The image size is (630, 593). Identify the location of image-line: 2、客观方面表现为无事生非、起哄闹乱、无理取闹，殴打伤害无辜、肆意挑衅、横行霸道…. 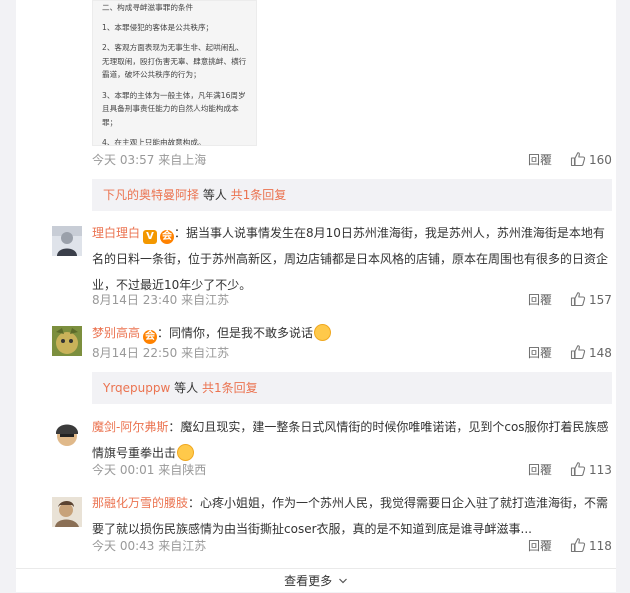
(174, 61).